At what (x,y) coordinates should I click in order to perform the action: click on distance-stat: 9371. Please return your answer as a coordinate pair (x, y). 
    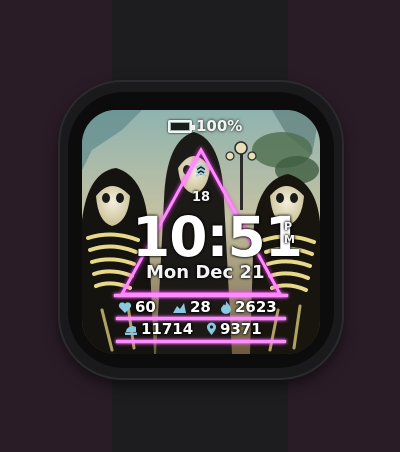
    Looking at the image, I should click on (234, 329).